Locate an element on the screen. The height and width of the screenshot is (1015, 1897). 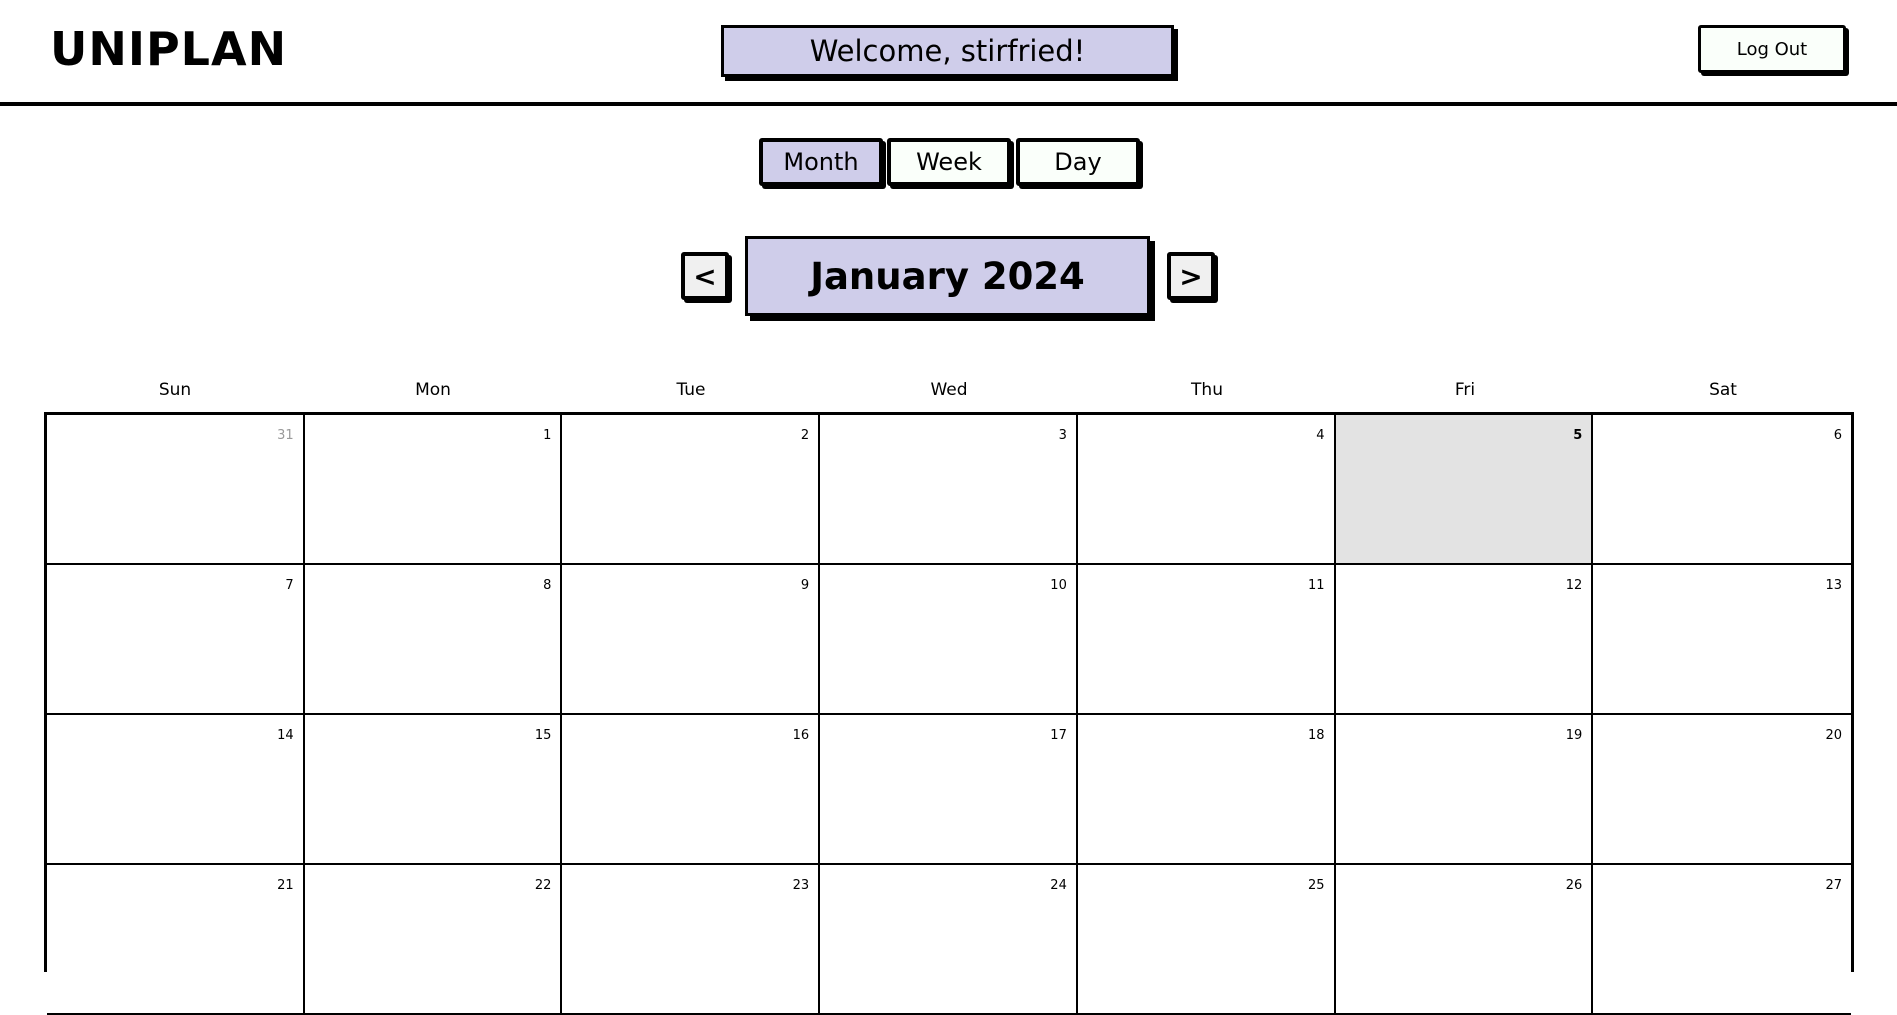
day-number: 22 is located at coordinates (543, 885).